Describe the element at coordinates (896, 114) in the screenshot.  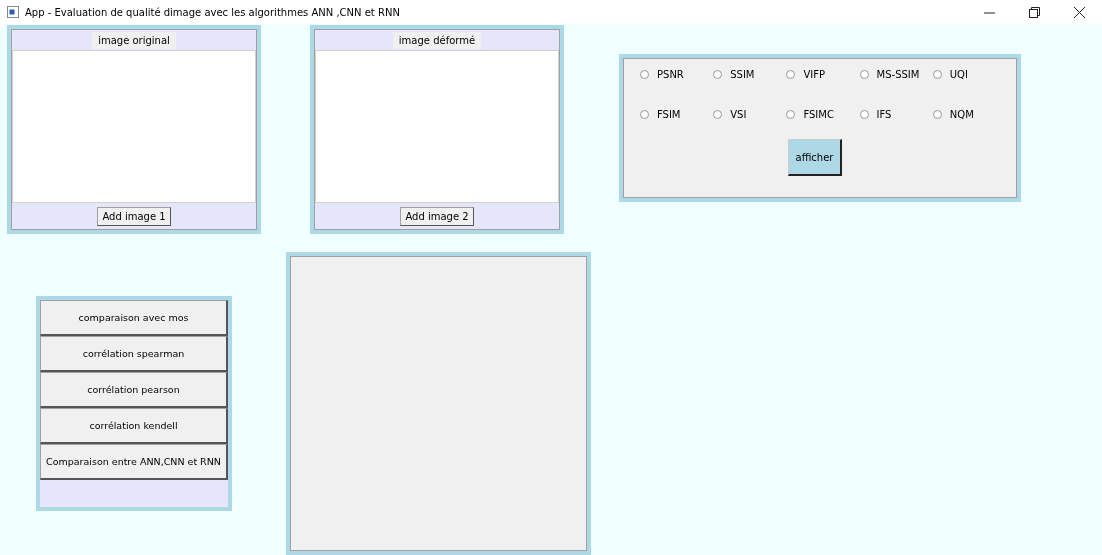
I see `radio-option: IFS` at that location.